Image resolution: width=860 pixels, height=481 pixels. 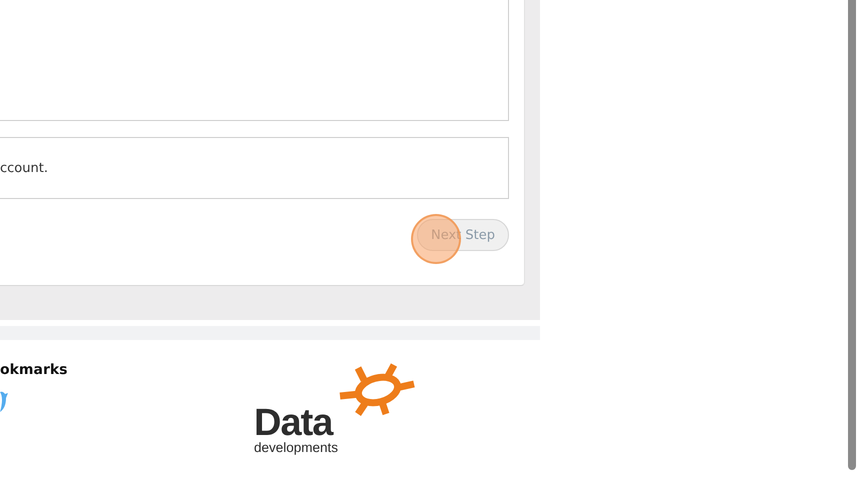 What do you see at coordinates (4, 401) in the screenshot?
I see `bird-icon` at bounding box center [4, 401].